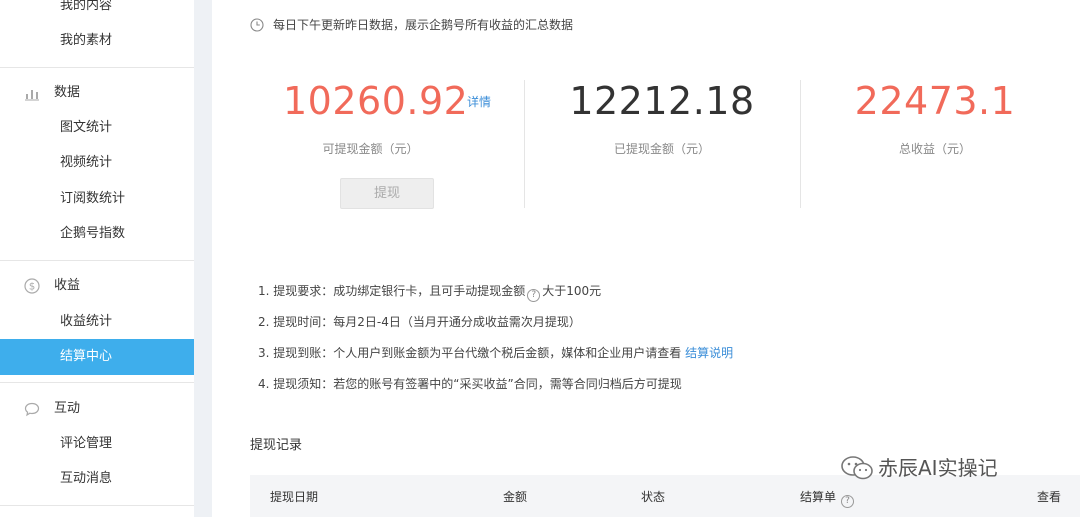 This screenshot has width=1080, height=517. Describe the element at coordinates (97, 199) in the screenshot. I see `sidebar-item-subscriber-stats: 订阅数统计` at that location.